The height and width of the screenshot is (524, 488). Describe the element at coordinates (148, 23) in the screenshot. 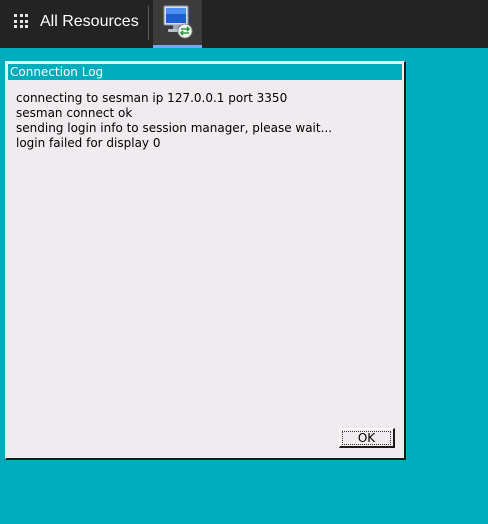

I see `taskbar-divider` at that location.